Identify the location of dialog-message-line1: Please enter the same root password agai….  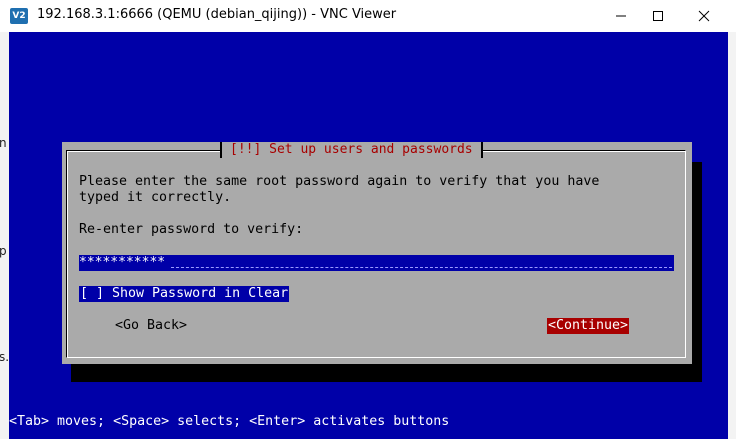
(339, 181).